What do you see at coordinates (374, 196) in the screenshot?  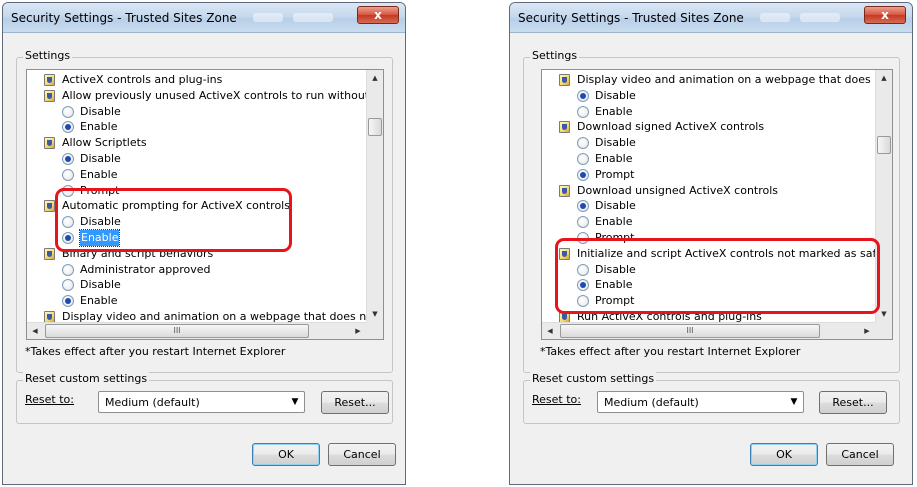 I see `vertical-scrollbar: ▲ ▼` at bounding box center [374, 196].